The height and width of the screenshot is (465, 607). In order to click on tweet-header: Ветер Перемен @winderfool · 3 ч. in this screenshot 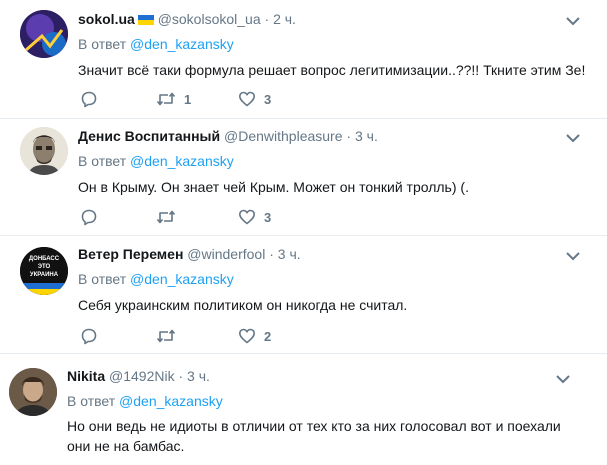, I will do `click(189, 254)`.